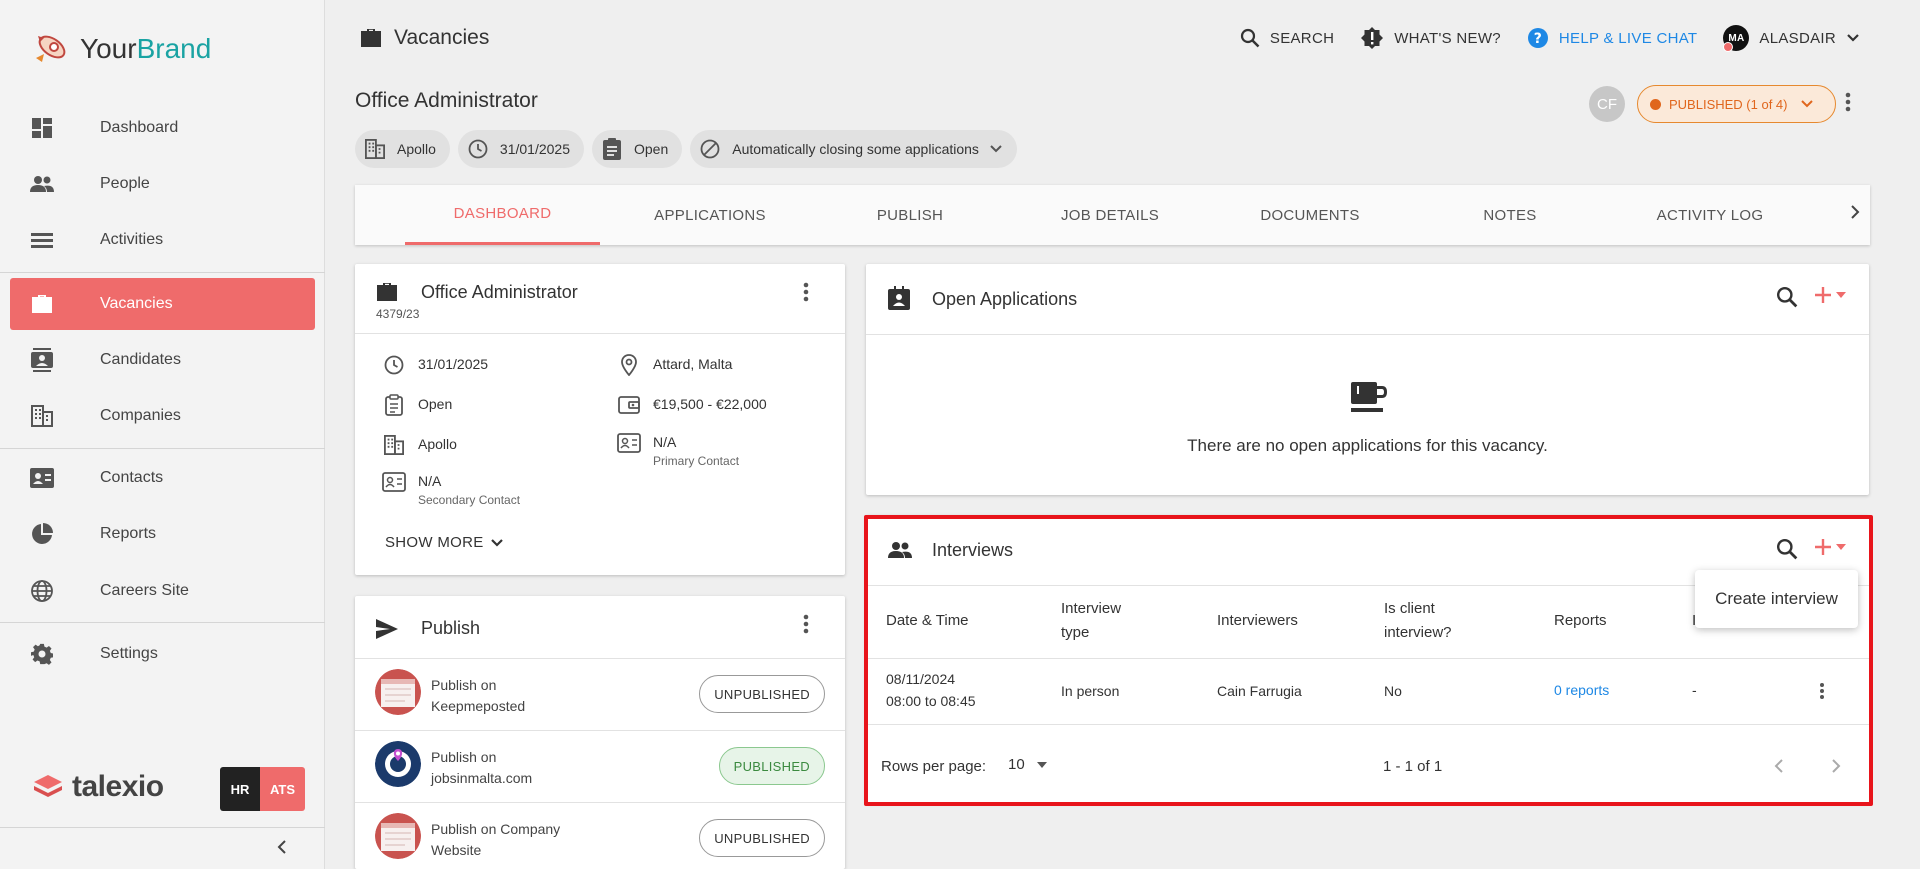 This screenshot has width=1920, height=869. I want to click on tab-documents: DOCUMENTS, so click(1310, 215).